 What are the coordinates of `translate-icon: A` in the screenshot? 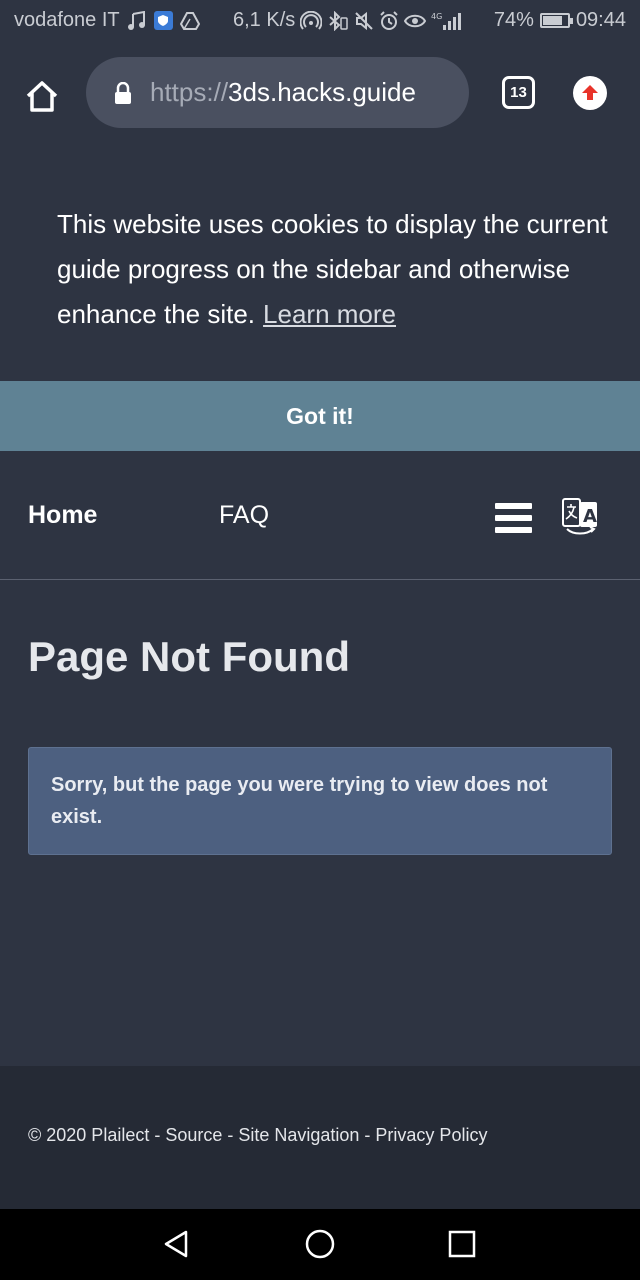 It's located at (580, 516).